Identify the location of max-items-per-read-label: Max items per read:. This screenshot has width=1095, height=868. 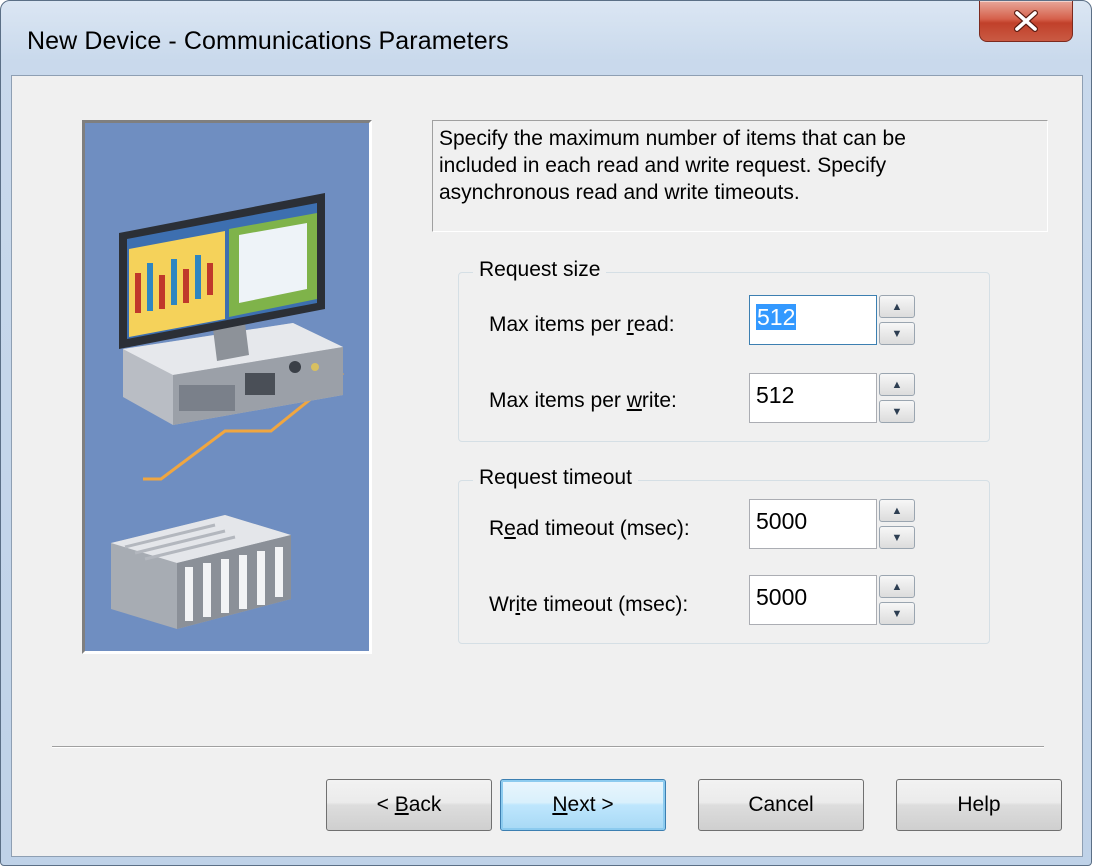
(582, 325).